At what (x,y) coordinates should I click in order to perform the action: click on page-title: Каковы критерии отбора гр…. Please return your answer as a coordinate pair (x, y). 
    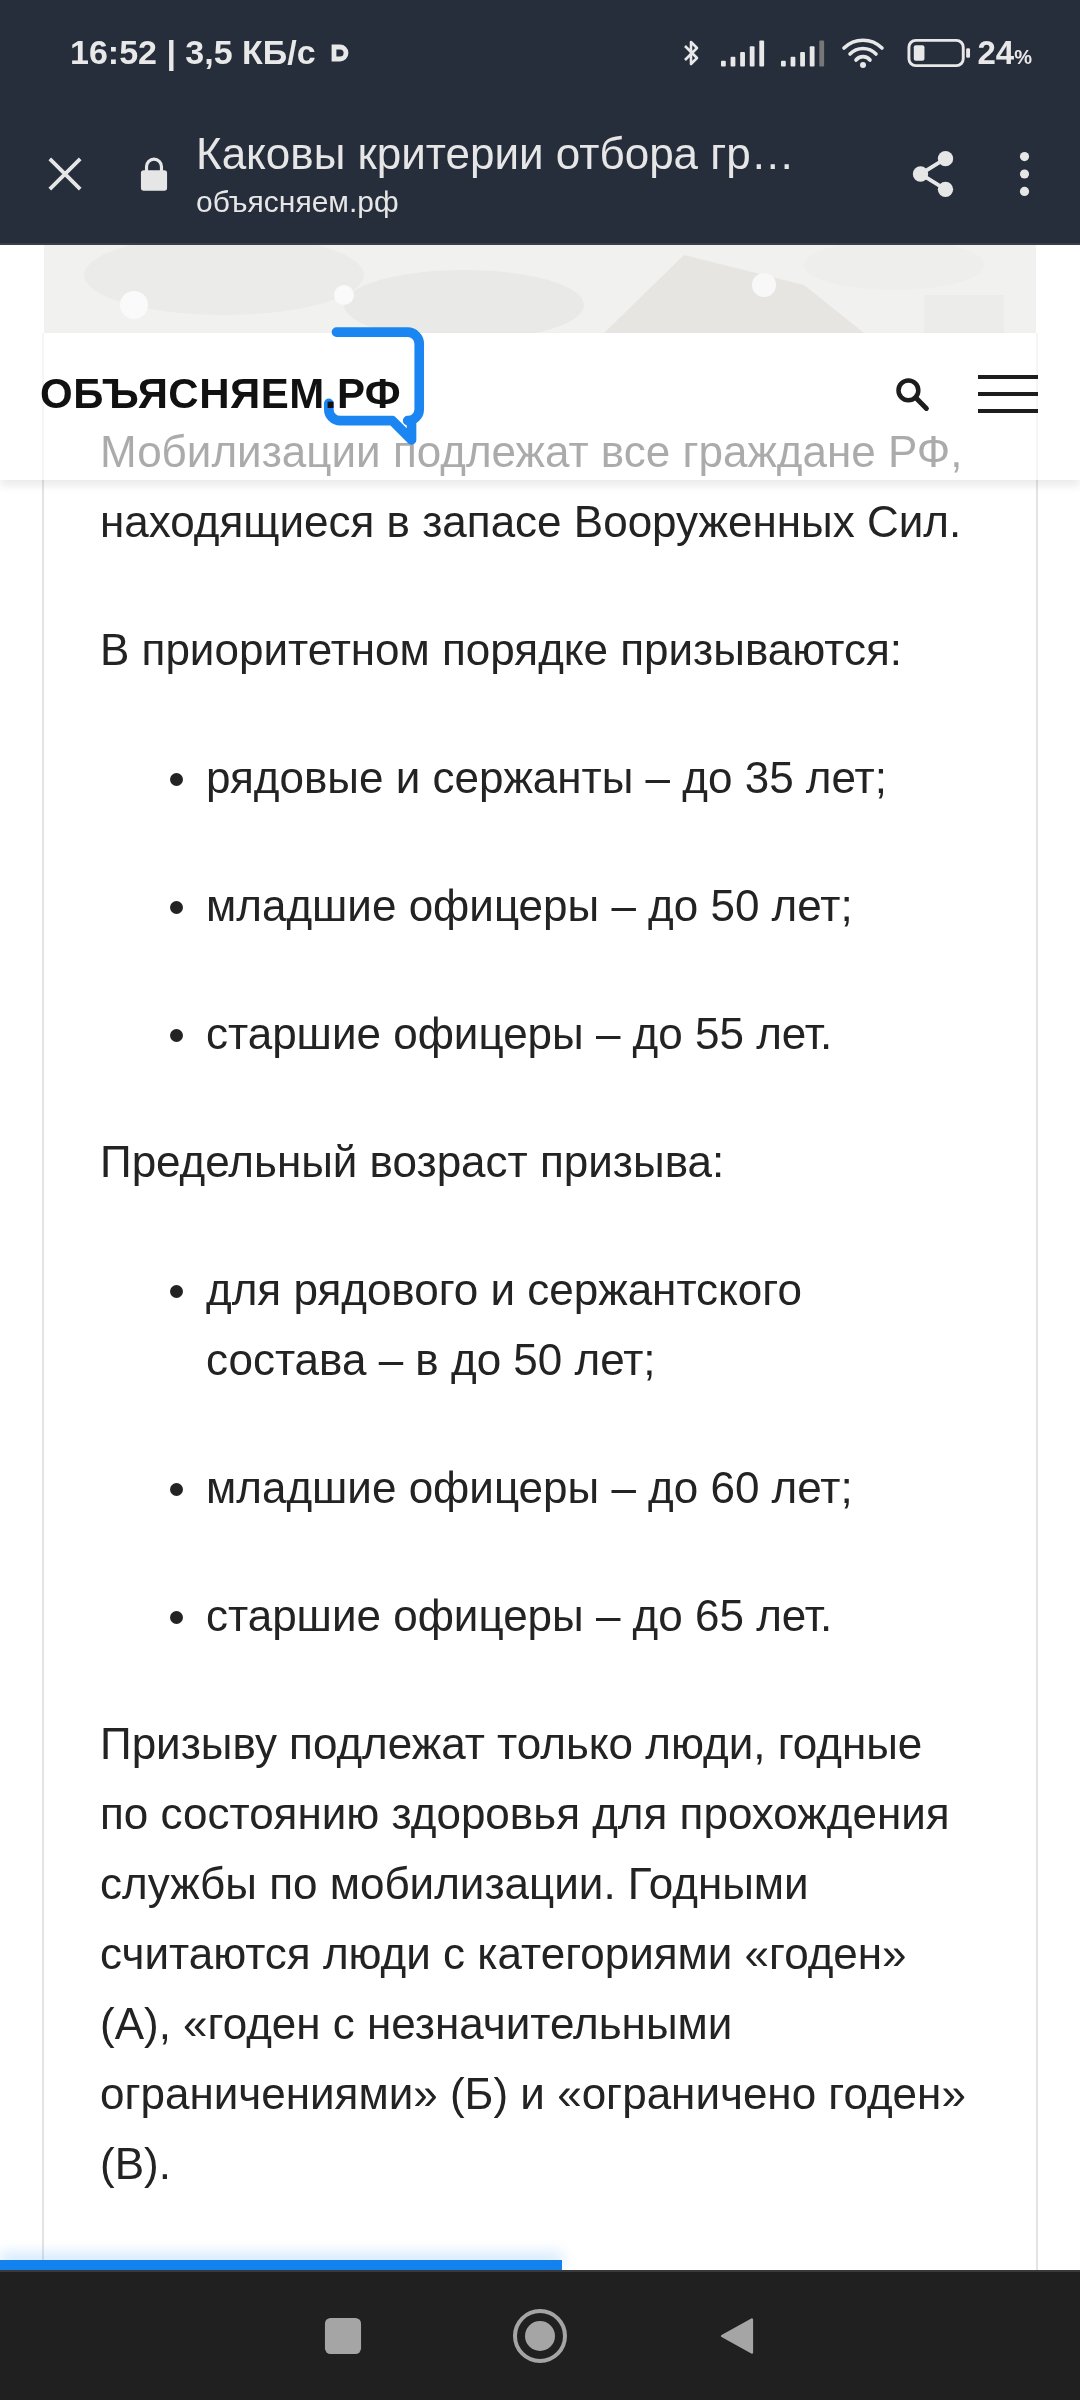
    Looking at the image, I should click on (496, 154).